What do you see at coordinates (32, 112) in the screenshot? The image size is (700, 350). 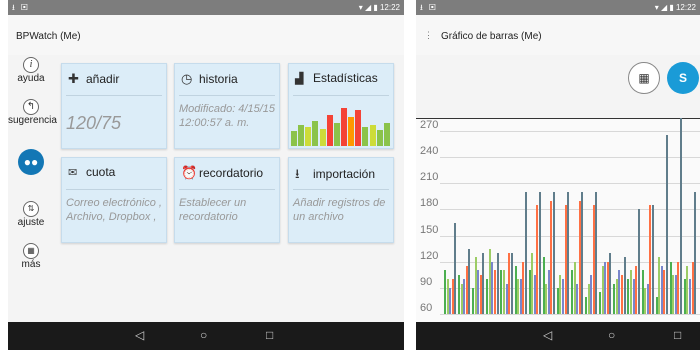 I see `sidebar-item-sugerencia: ↰ sugerencia` at bounding box center [32, 112].